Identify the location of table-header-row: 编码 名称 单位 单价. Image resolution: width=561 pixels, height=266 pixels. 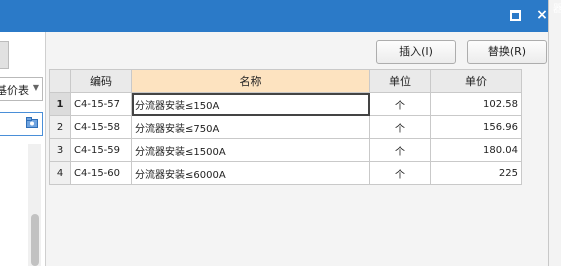
(285, 81).